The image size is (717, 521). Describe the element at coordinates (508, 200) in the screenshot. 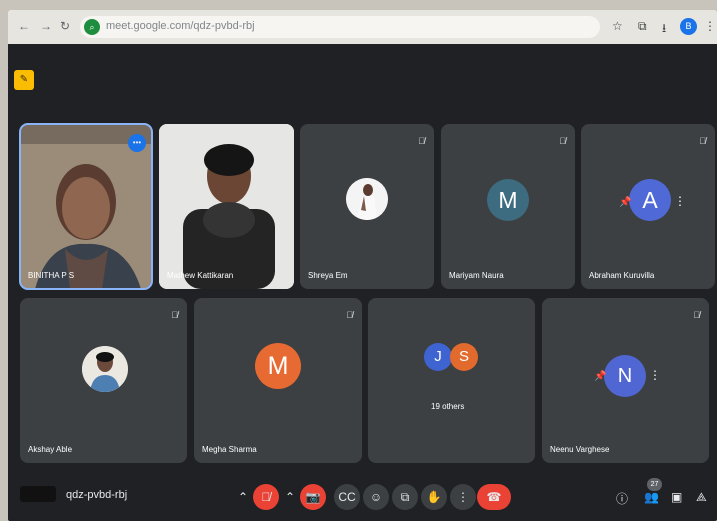

I see `avatar-initial-mariyam: M` at that location.